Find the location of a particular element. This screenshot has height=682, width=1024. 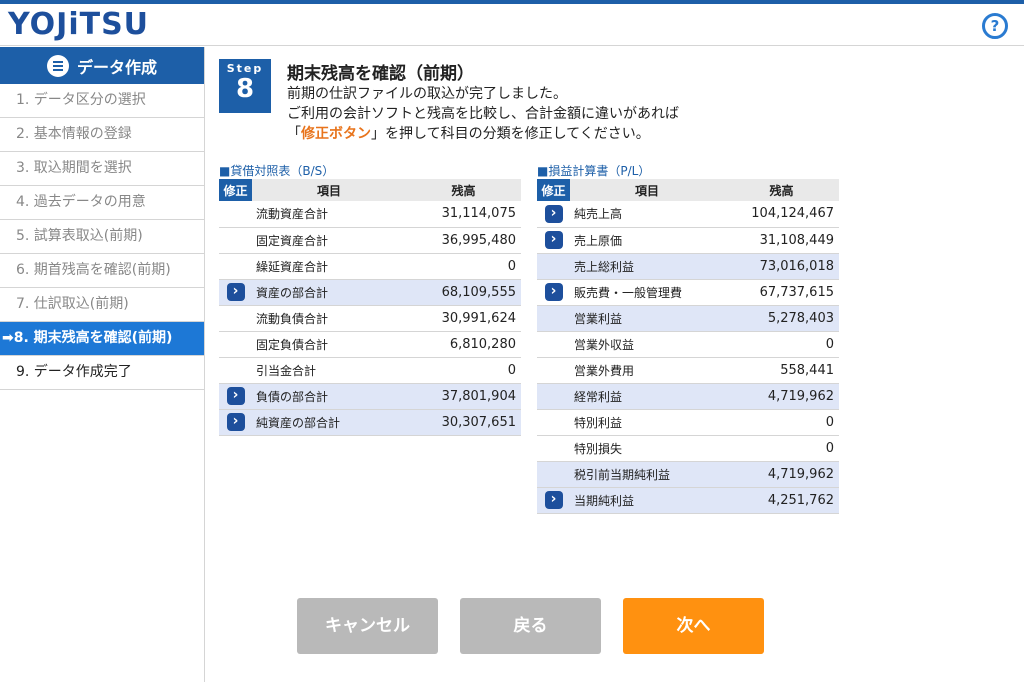

row-name: 流動負債合計 is located at coordinates (329, 318).